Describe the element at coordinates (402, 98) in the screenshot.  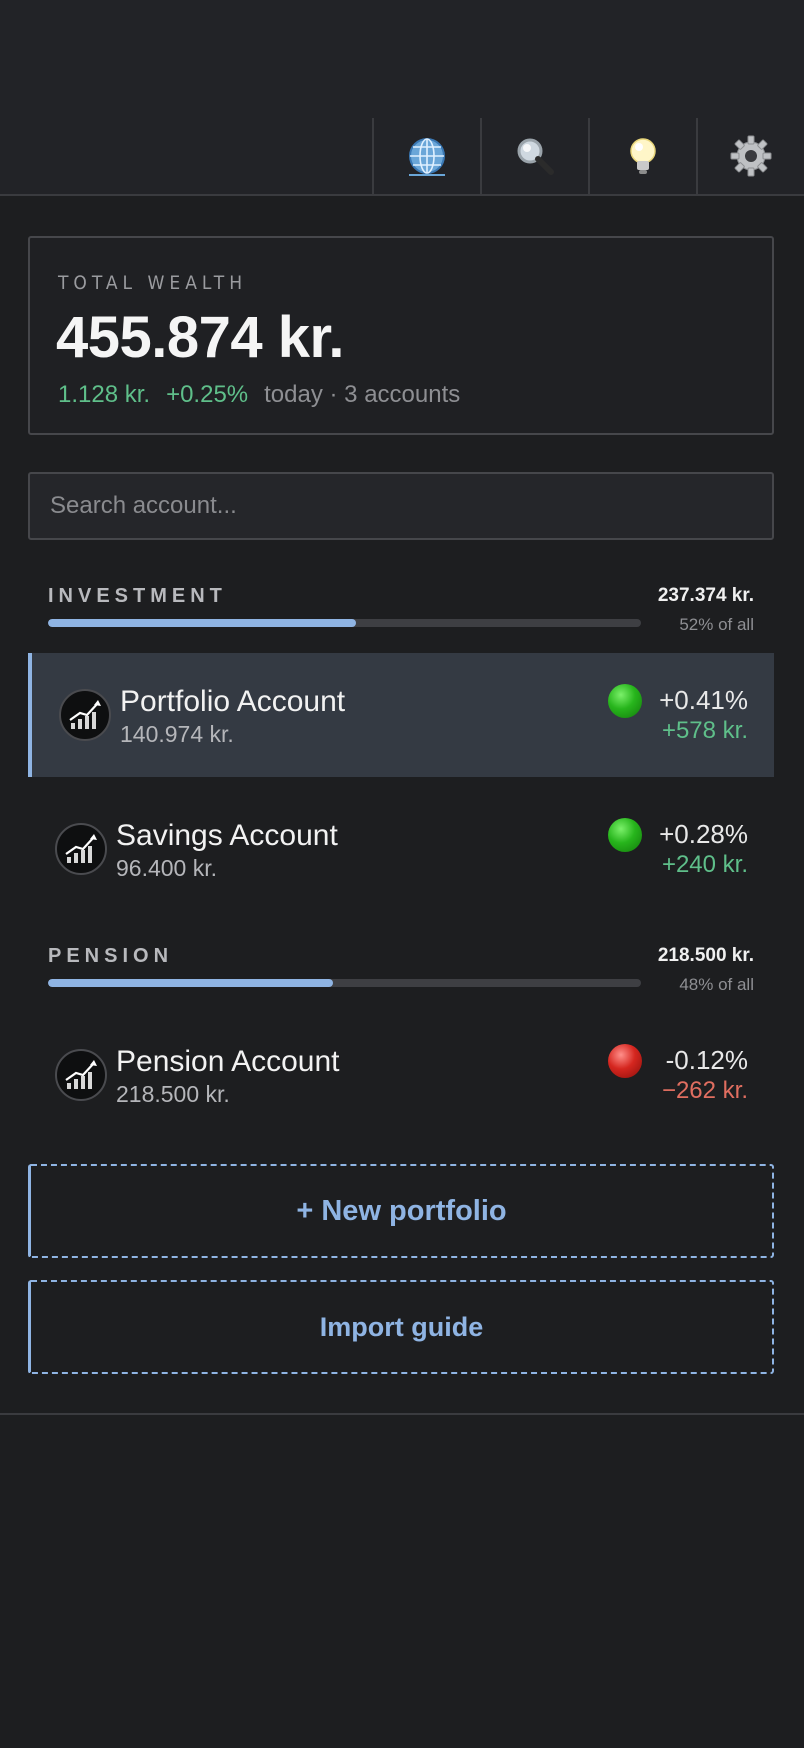
I see `top-bar` at that location.